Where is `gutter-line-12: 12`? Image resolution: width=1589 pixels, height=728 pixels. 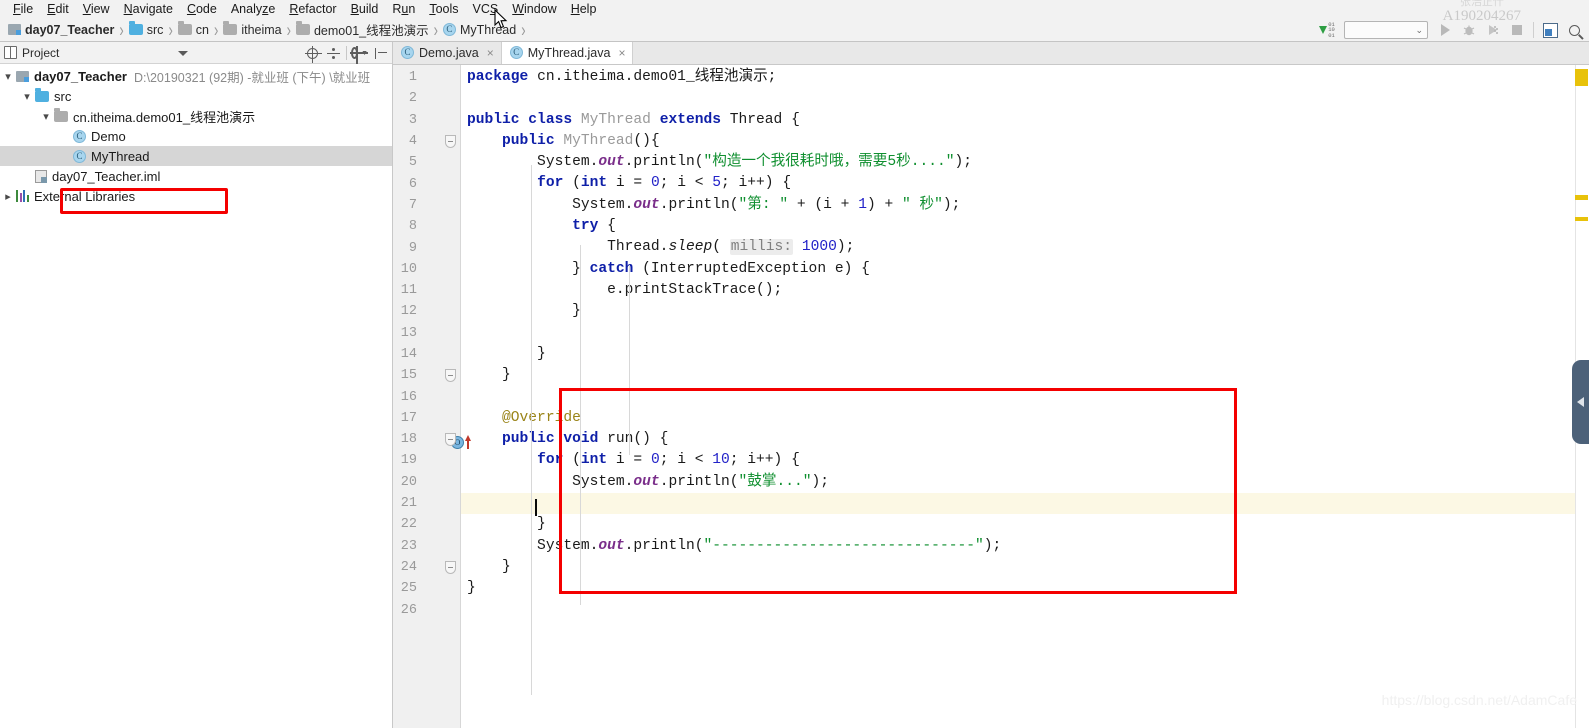 gutter-line-12: 12 is located at coordinates (426, 311).